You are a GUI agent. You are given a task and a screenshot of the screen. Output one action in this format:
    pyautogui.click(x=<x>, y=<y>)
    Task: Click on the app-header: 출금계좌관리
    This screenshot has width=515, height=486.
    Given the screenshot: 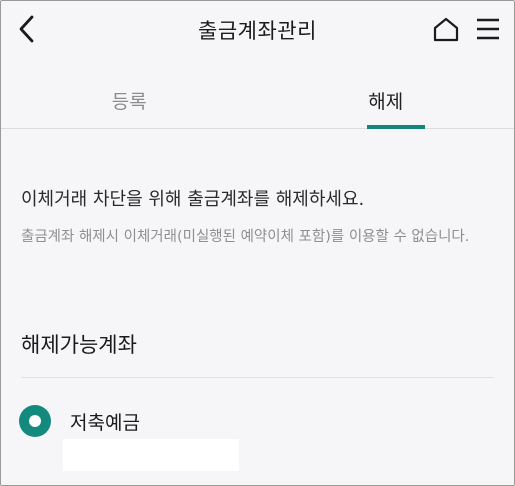 What is the action you would take?
    pyautogui.click(x=257, y=30)
    